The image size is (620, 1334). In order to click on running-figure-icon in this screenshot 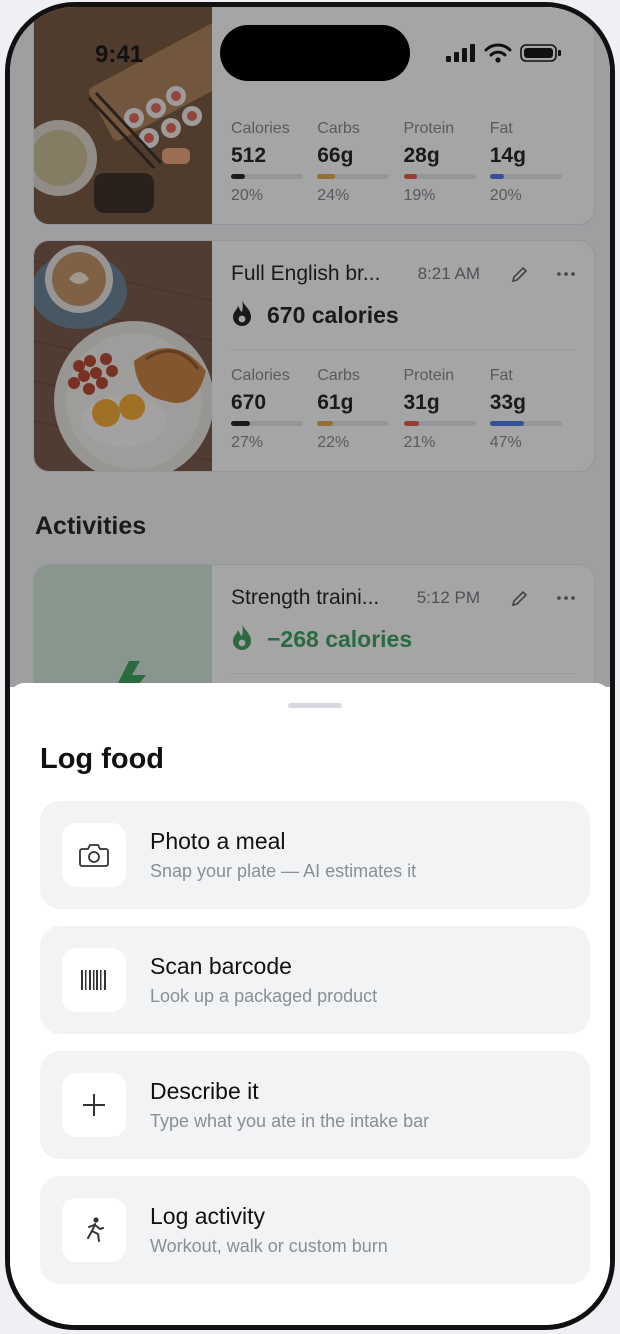, I will do `click(94, 1230)`.